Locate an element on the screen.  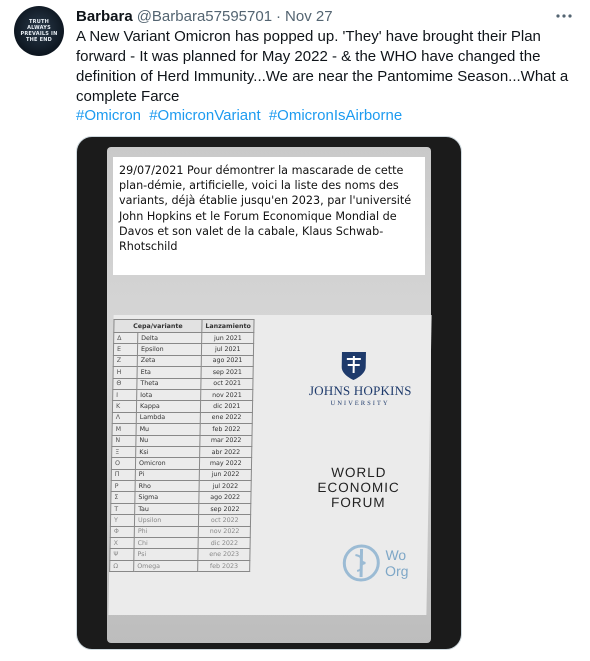
variant-greek: Y is located at coordinates (122, 520).